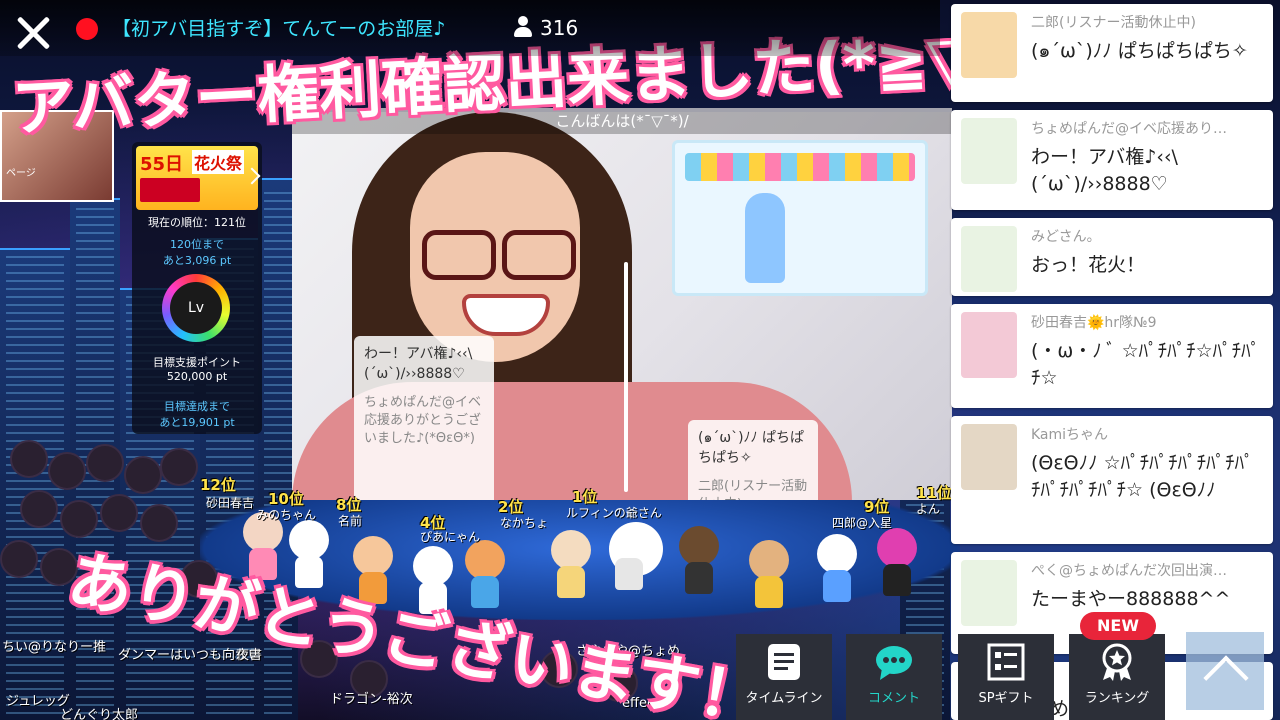  Describe the element at coordinates (1139, 51) in the screenshot. I see `comment-text: (๑´ω`)ﾉﾉ ぱちぱちぱち✧` at that location.